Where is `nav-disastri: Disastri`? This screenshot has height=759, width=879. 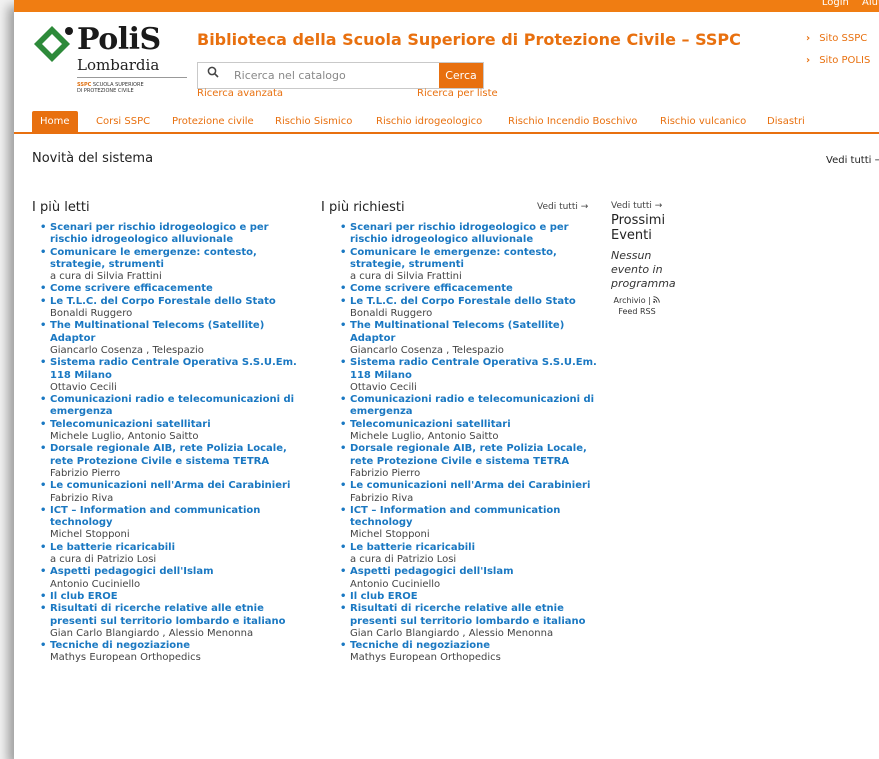
nav-disastri: Disastri is located at coordinates (786, 121).